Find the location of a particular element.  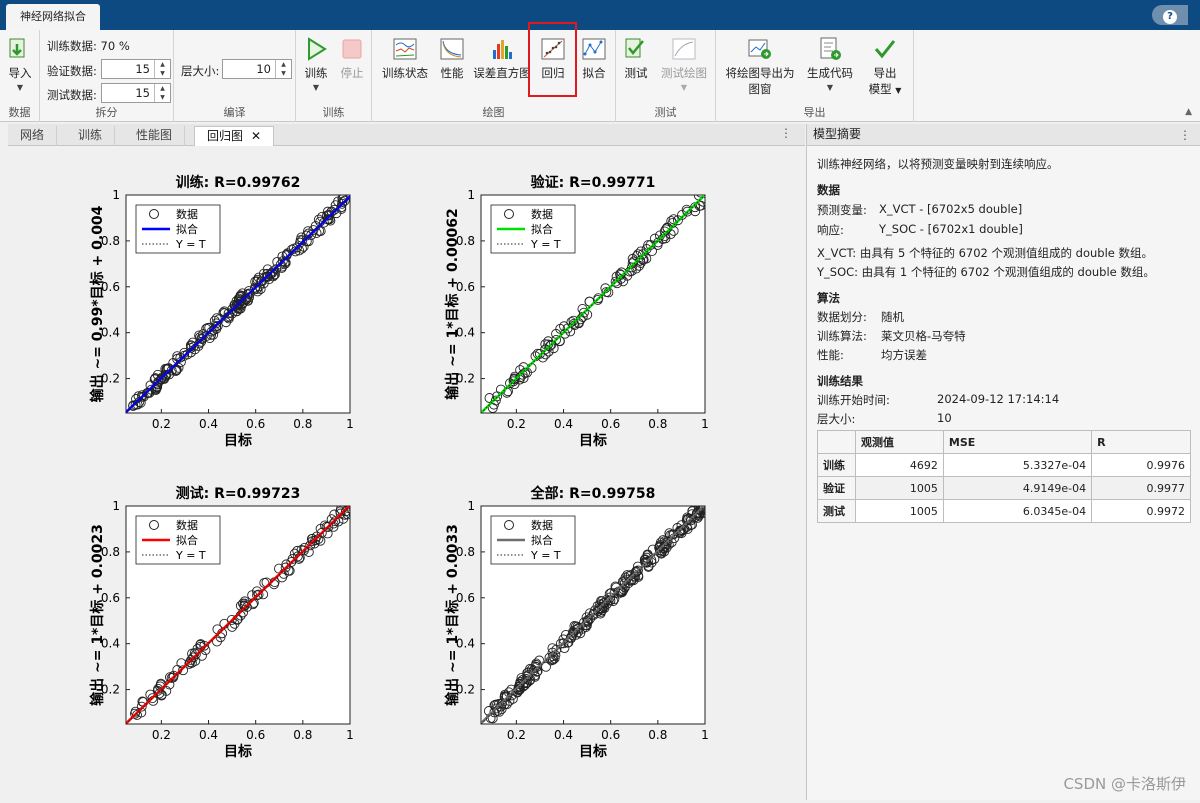

tab-menu-icon: ⋮ is located at coordinates (786, 133).